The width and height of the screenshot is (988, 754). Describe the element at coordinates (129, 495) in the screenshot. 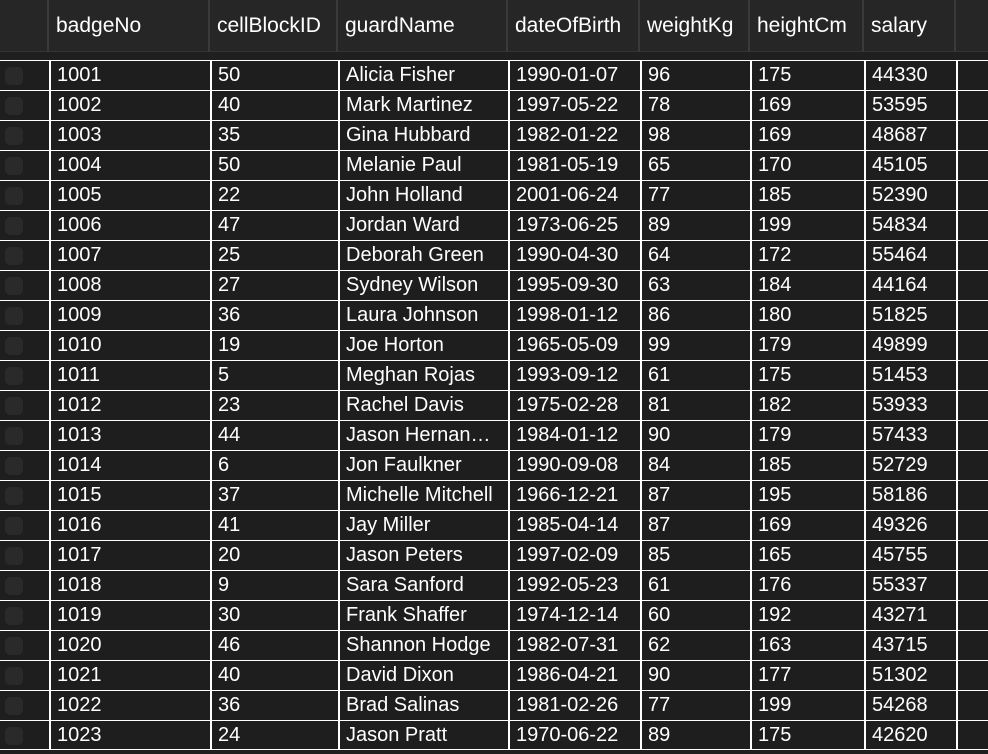

I see `table-cell-badgeNo: 1015` at that location.